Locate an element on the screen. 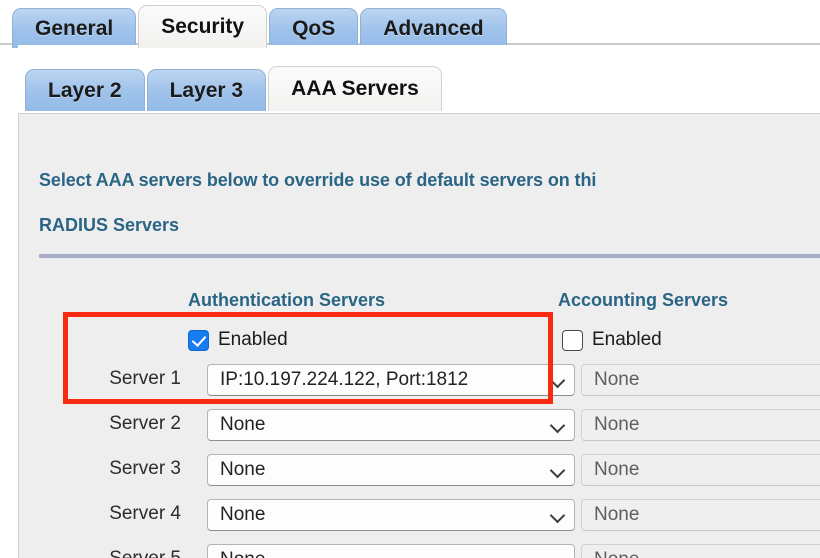 This screenshot has width=820, height=558. server-5-authentication-select: None is located at coordinates (391, 551).